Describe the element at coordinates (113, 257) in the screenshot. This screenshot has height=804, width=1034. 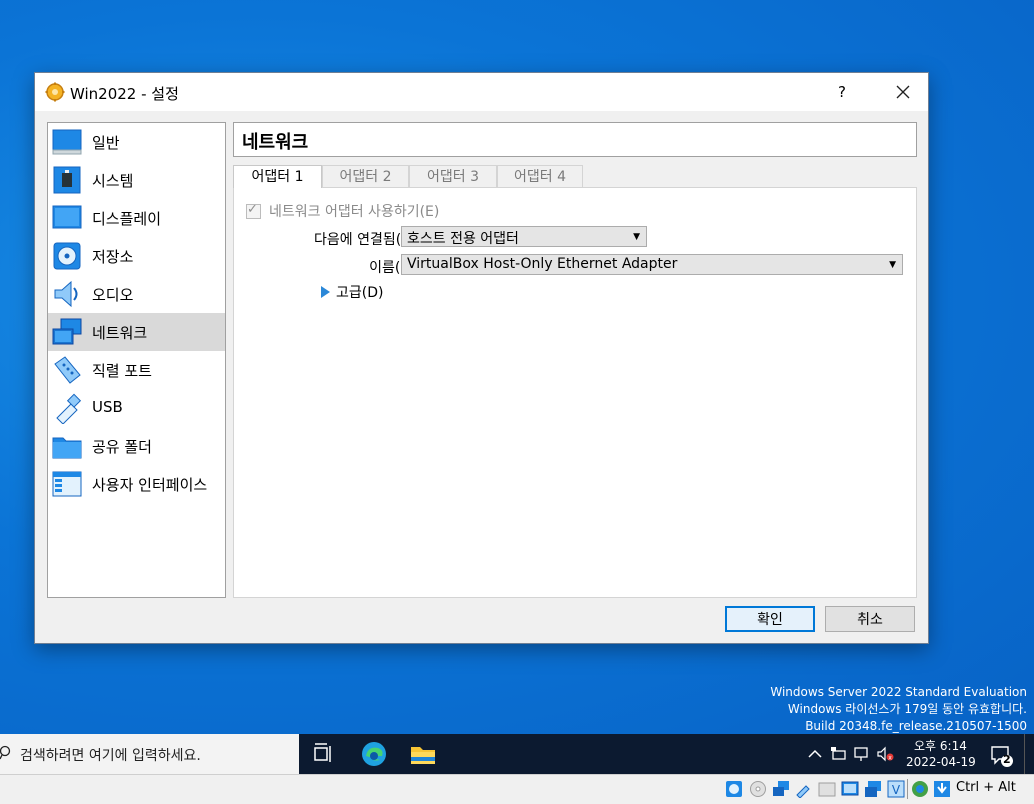
I see `sidebar-item-label: 저장소` at that location.